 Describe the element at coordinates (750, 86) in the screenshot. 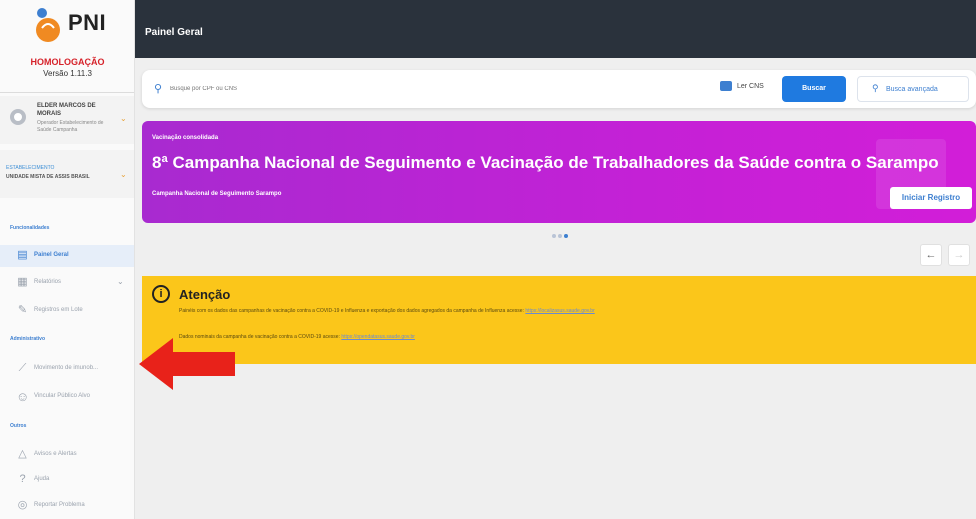

I see `ler-cns-button: Ler CNS` at that location.